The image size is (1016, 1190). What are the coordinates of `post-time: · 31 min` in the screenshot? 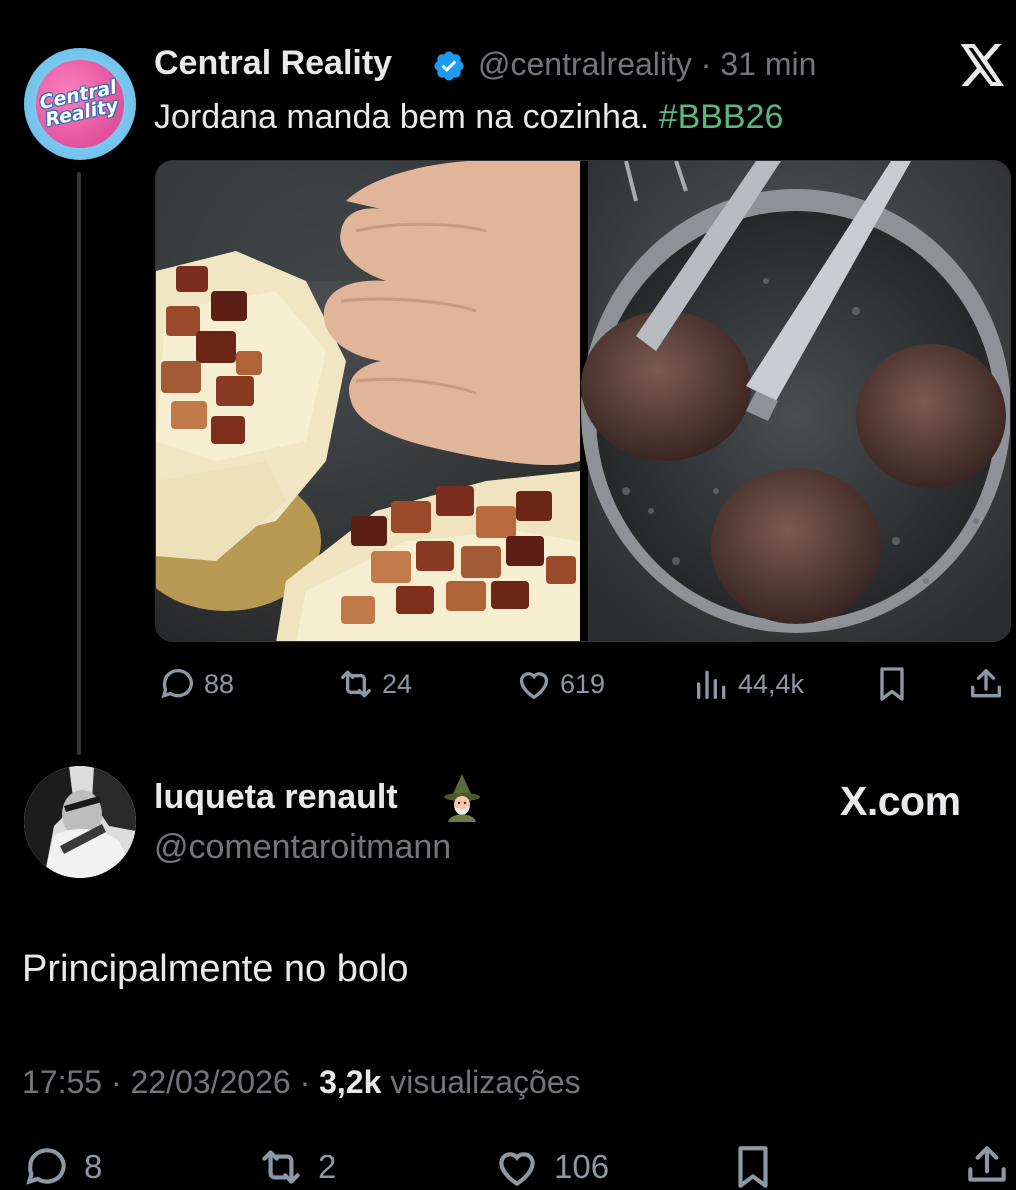 It's located at (758, 64).